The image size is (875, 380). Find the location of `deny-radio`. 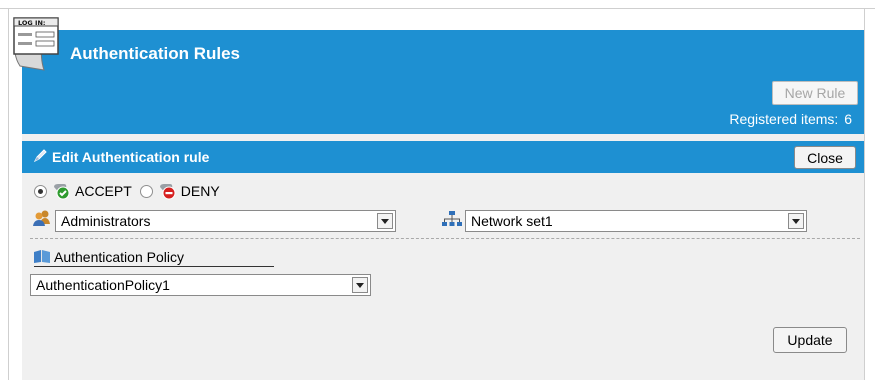

deny-radio is located at coordinates (146, 191).